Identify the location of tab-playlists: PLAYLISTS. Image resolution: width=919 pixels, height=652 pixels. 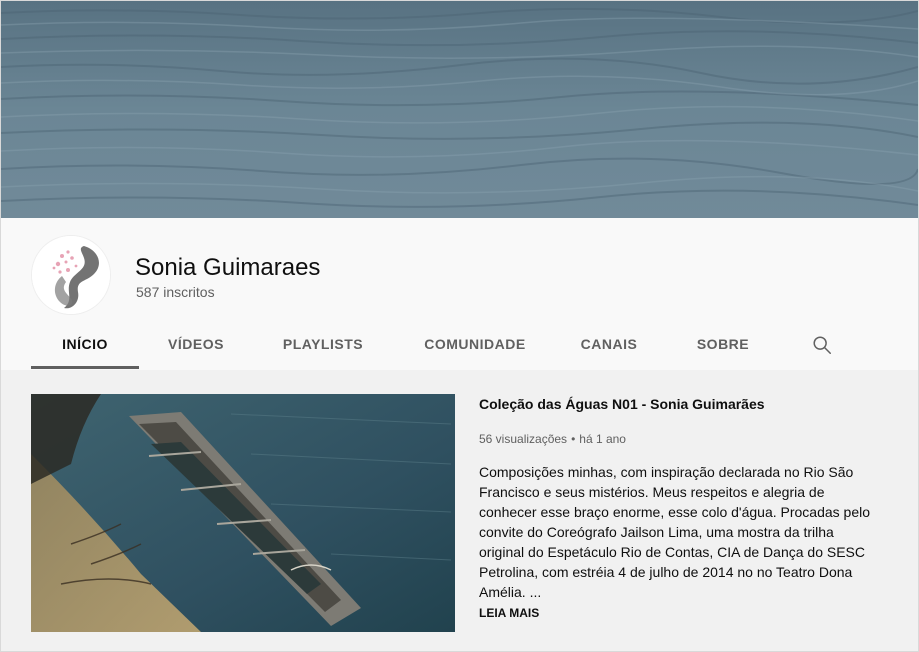
(323, 344).